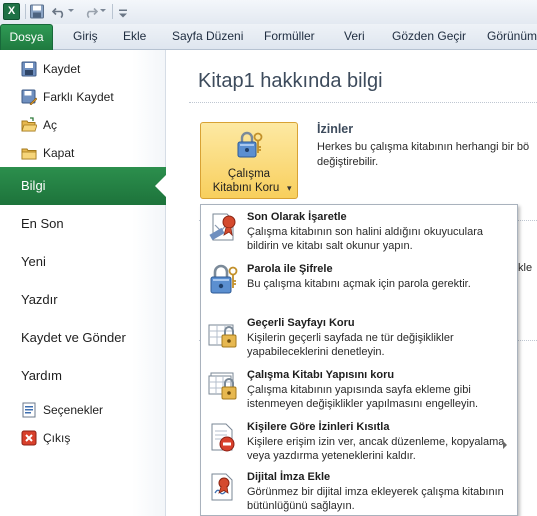 This screenshot has height=516, width=537. What do you see at coordinates (83, 376) in the screenshot?
I see `nav-yardim: Yardım` at bounding box center [83, 376].